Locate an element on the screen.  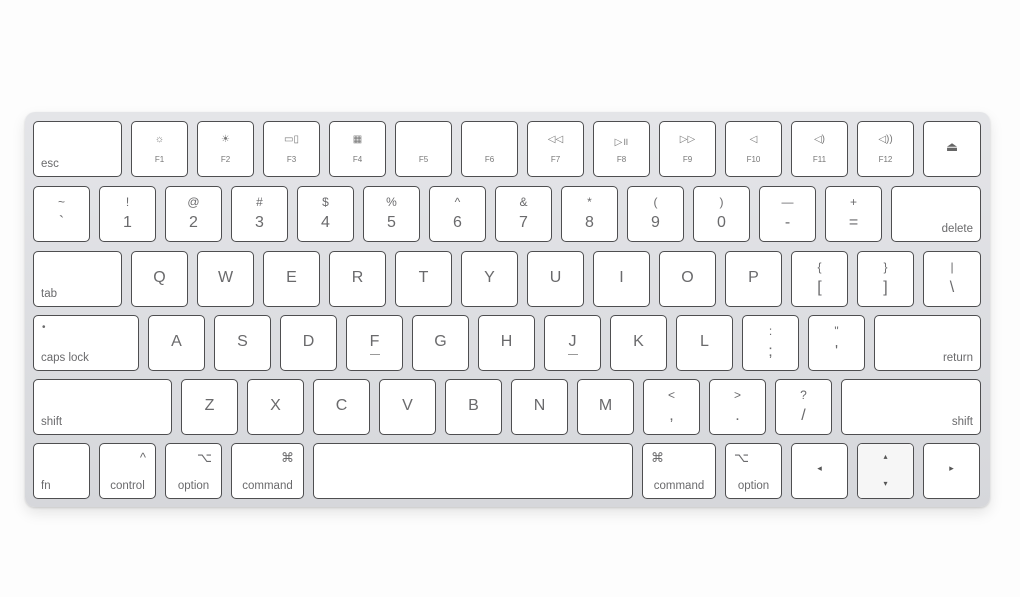
option-icon: ⌥ is located at coordinates (204, 457).